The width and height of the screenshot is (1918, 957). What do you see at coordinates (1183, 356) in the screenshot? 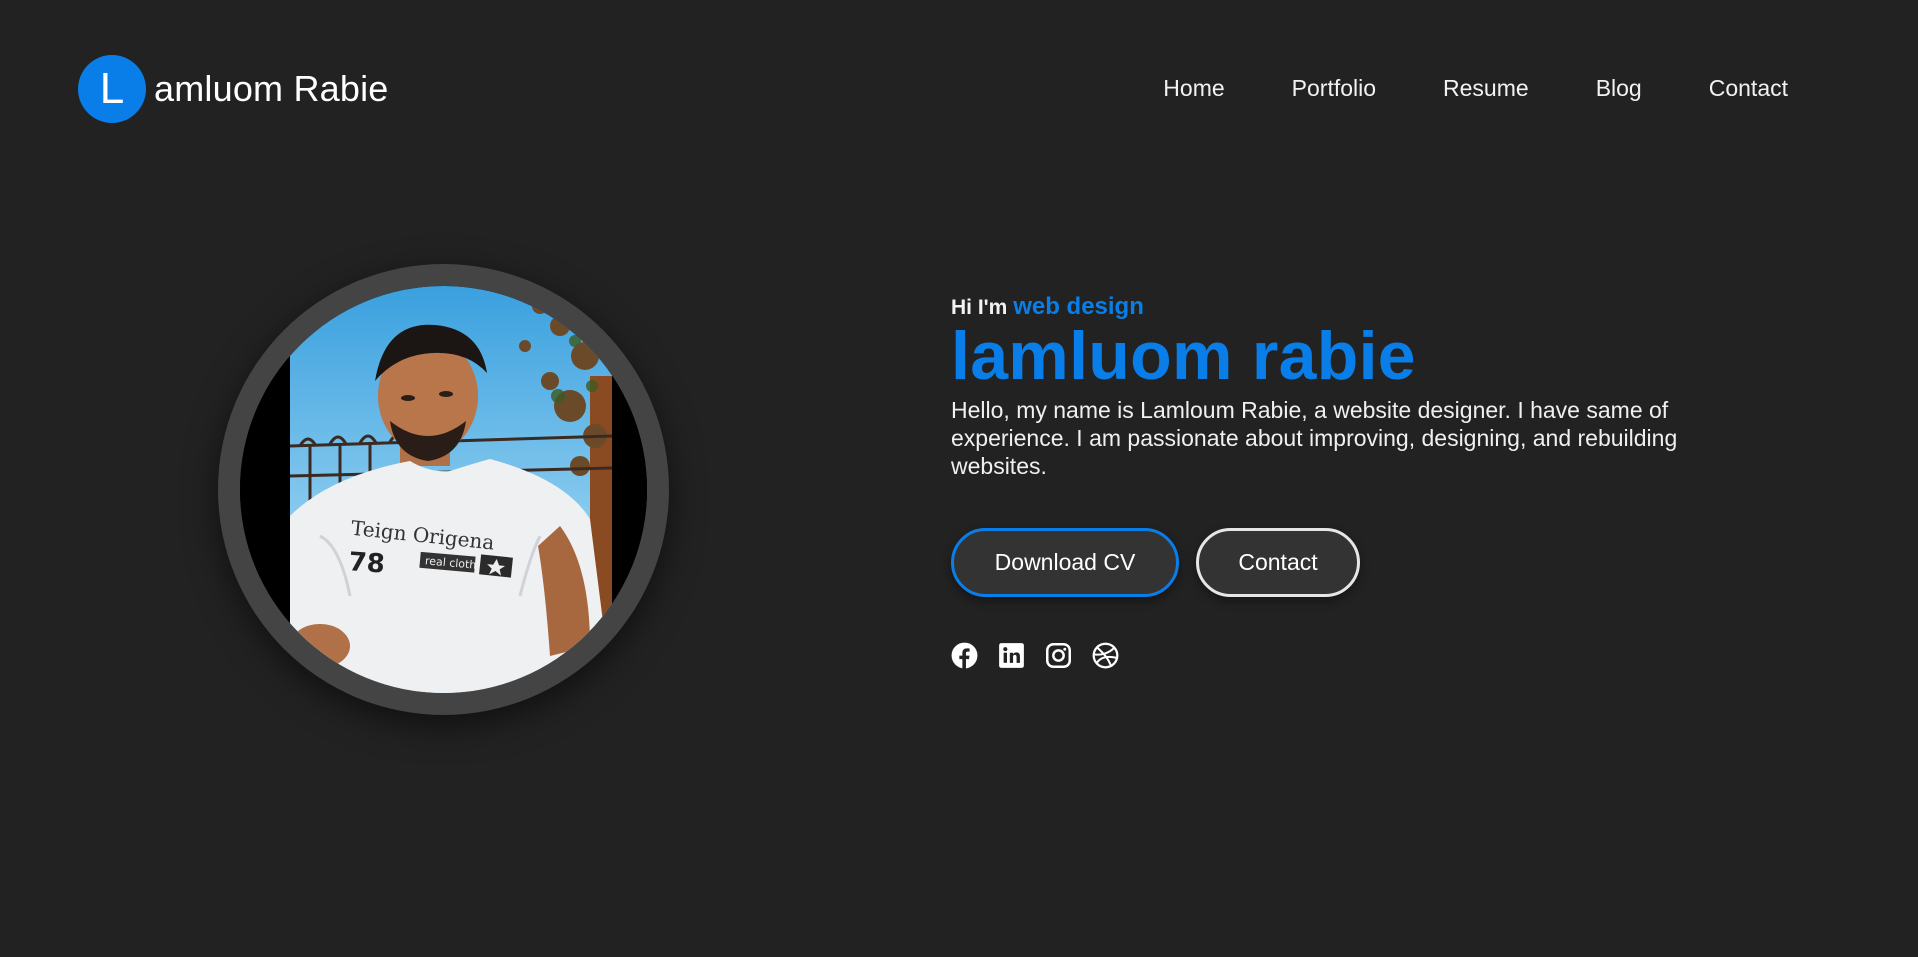
I see `hero-name: lamluom rabie` at bounding box center [1183, 356].